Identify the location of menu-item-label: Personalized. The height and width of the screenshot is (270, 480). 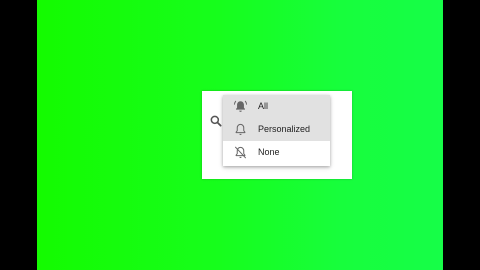
(284, 129).